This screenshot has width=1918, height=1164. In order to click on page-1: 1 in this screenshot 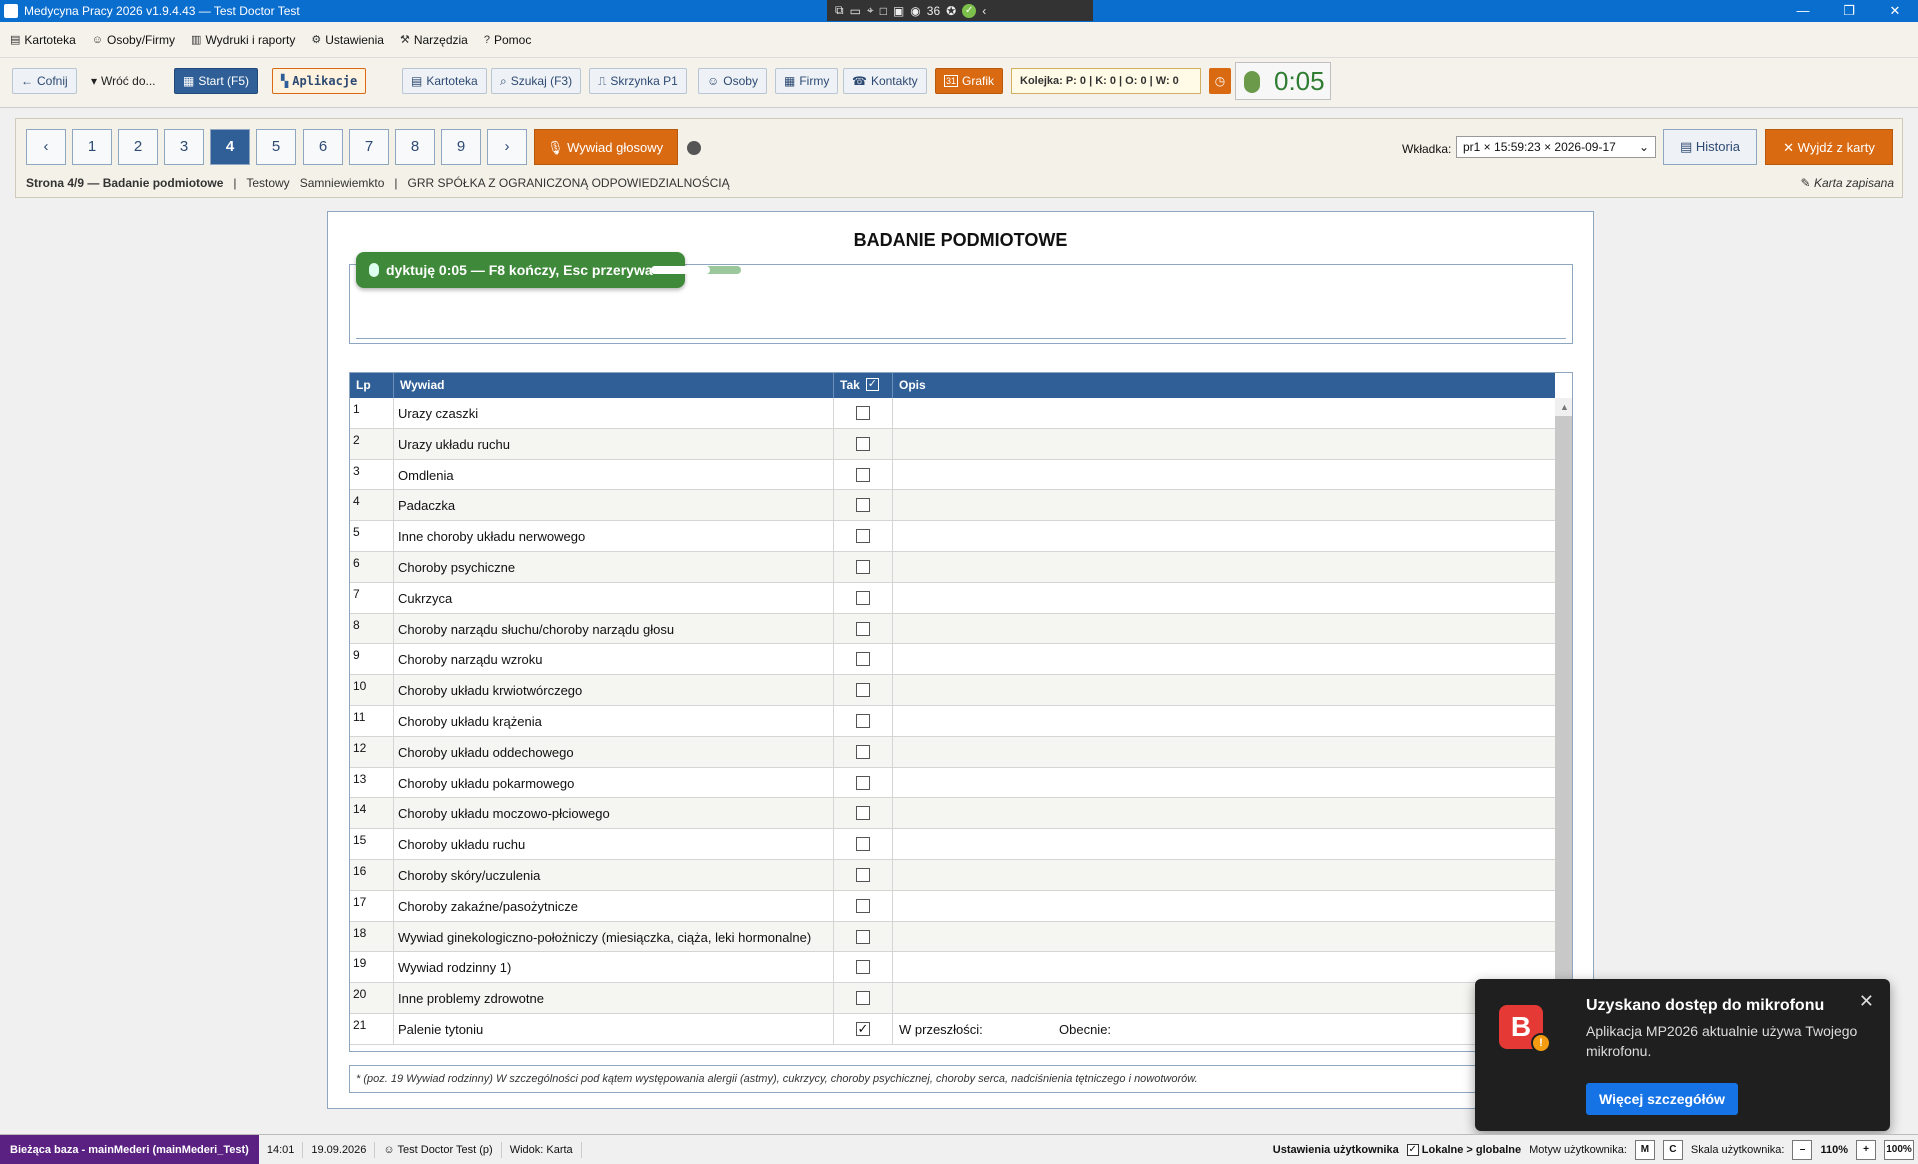, I will do `click(92, 147)`.